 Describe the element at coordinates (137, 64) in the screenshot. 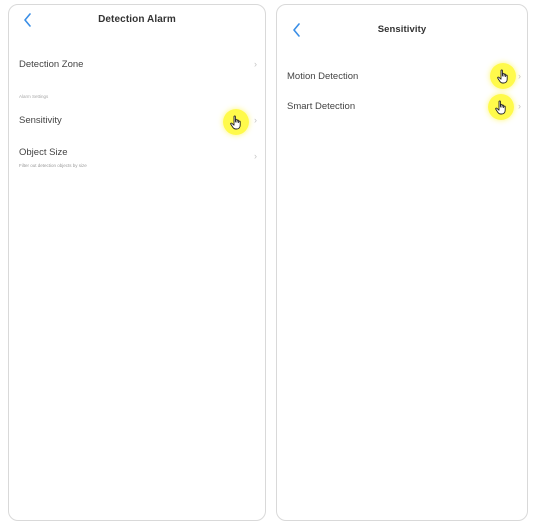

I see `detection-zone-row: Detection Zone ›` at that location.